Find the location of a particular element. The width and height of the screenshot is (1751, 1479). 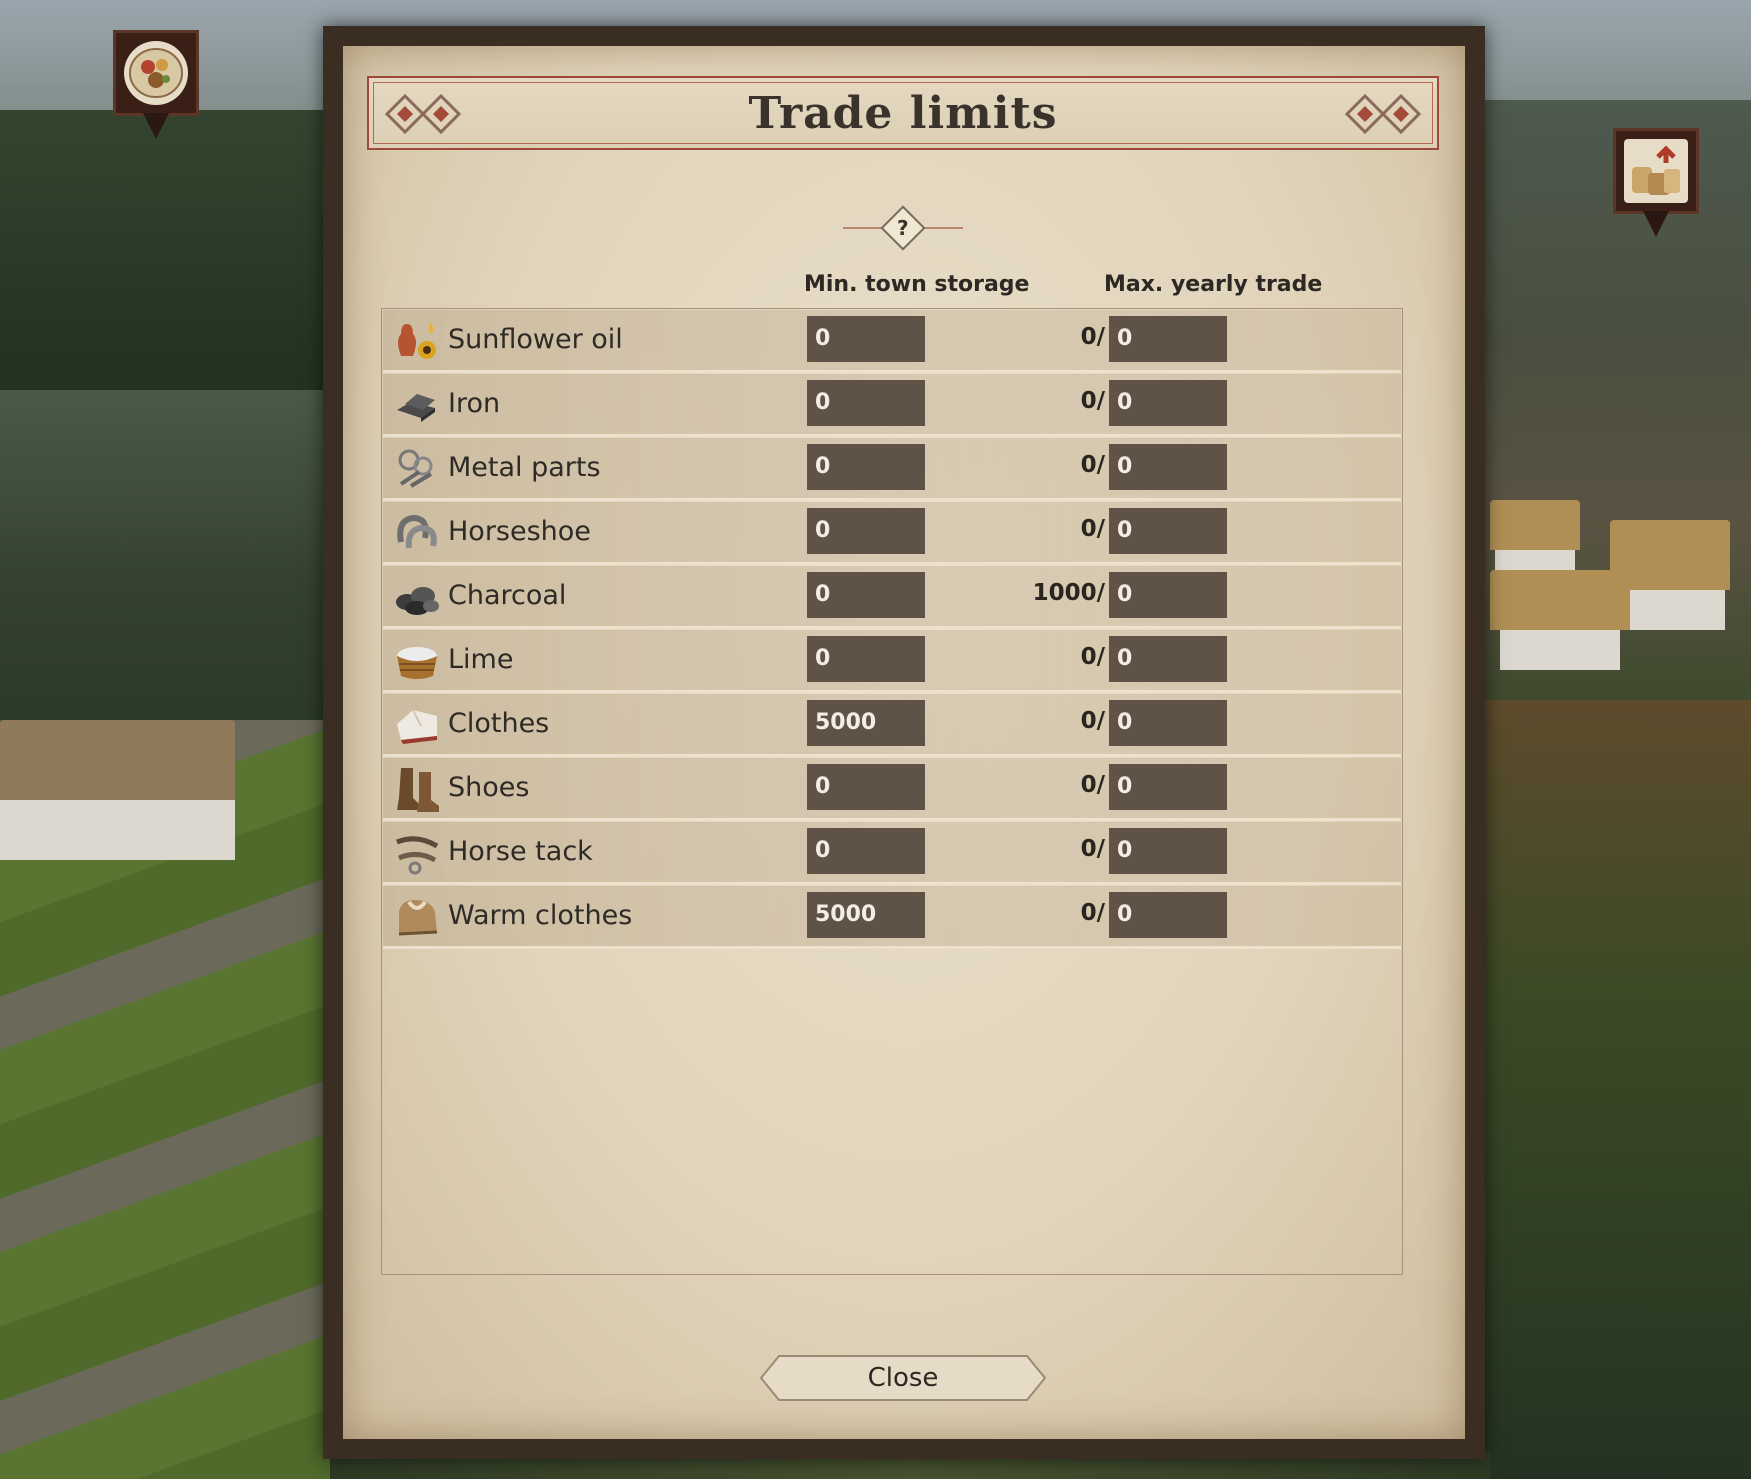

close-label: Close is located at coordinates (903, 1378).